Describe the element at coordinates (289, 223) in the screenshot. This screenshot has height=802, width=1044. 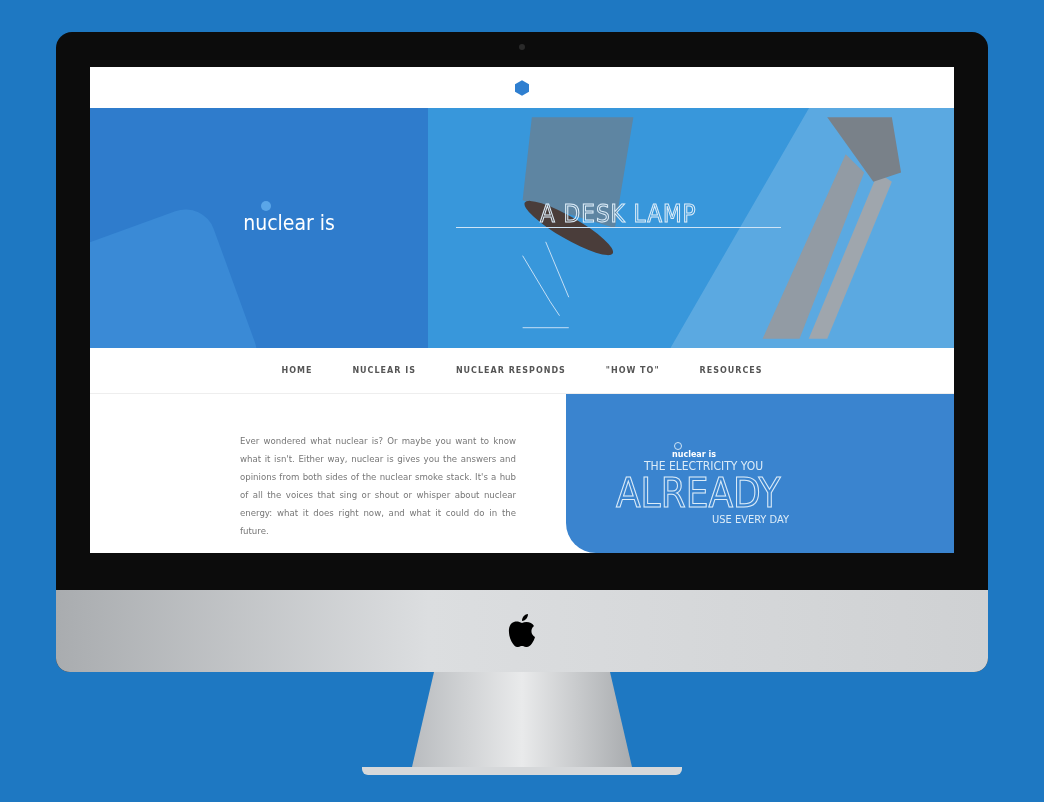
I see `brand-title: nuclear is` at that location.